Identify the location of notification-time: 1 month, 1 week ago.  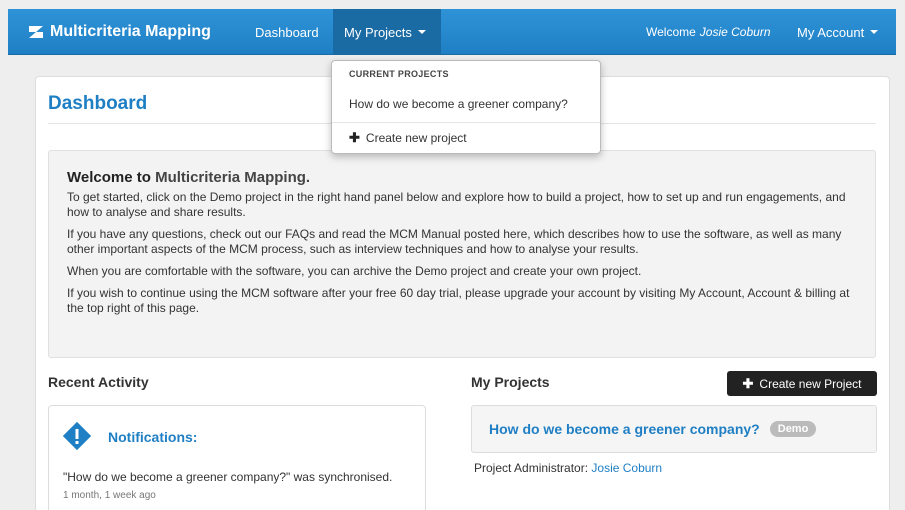
(109, 495).